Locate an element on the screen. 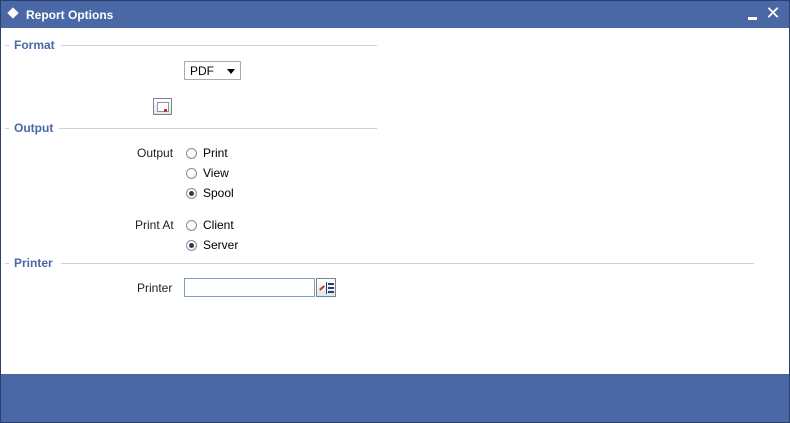 The height and width of the screenshot is (423, 790). print-at-client-label: Client is located at coordinates (218, 225).